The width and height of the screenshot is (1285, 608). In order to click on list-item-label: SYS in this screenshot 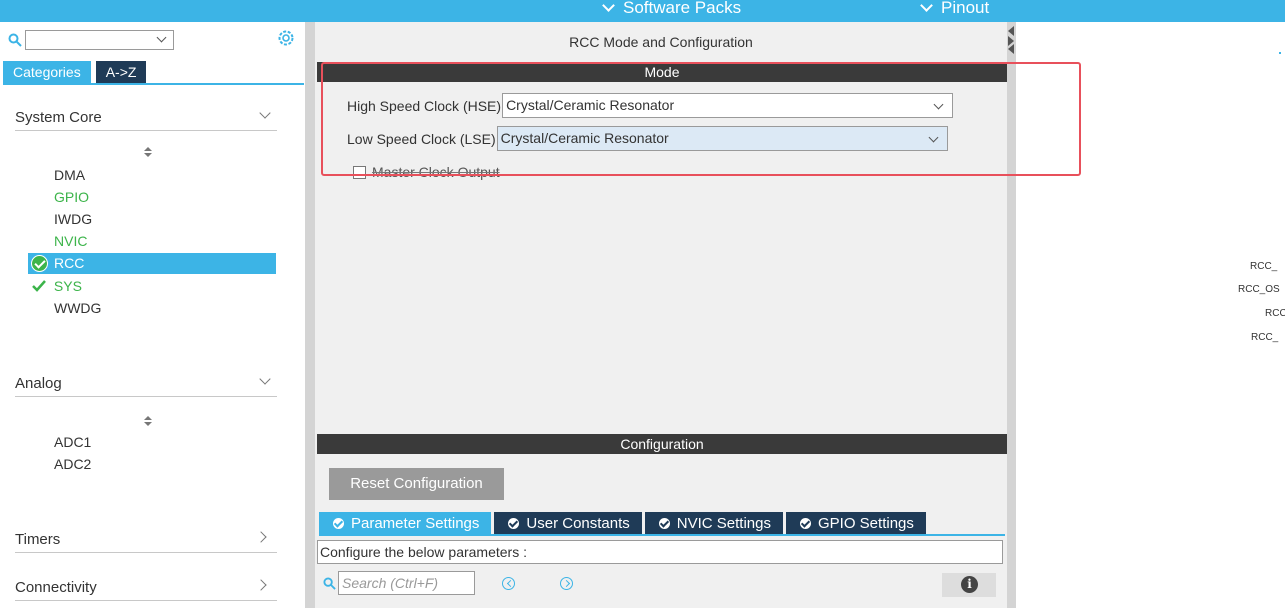, I will do `click(67, 286)`.